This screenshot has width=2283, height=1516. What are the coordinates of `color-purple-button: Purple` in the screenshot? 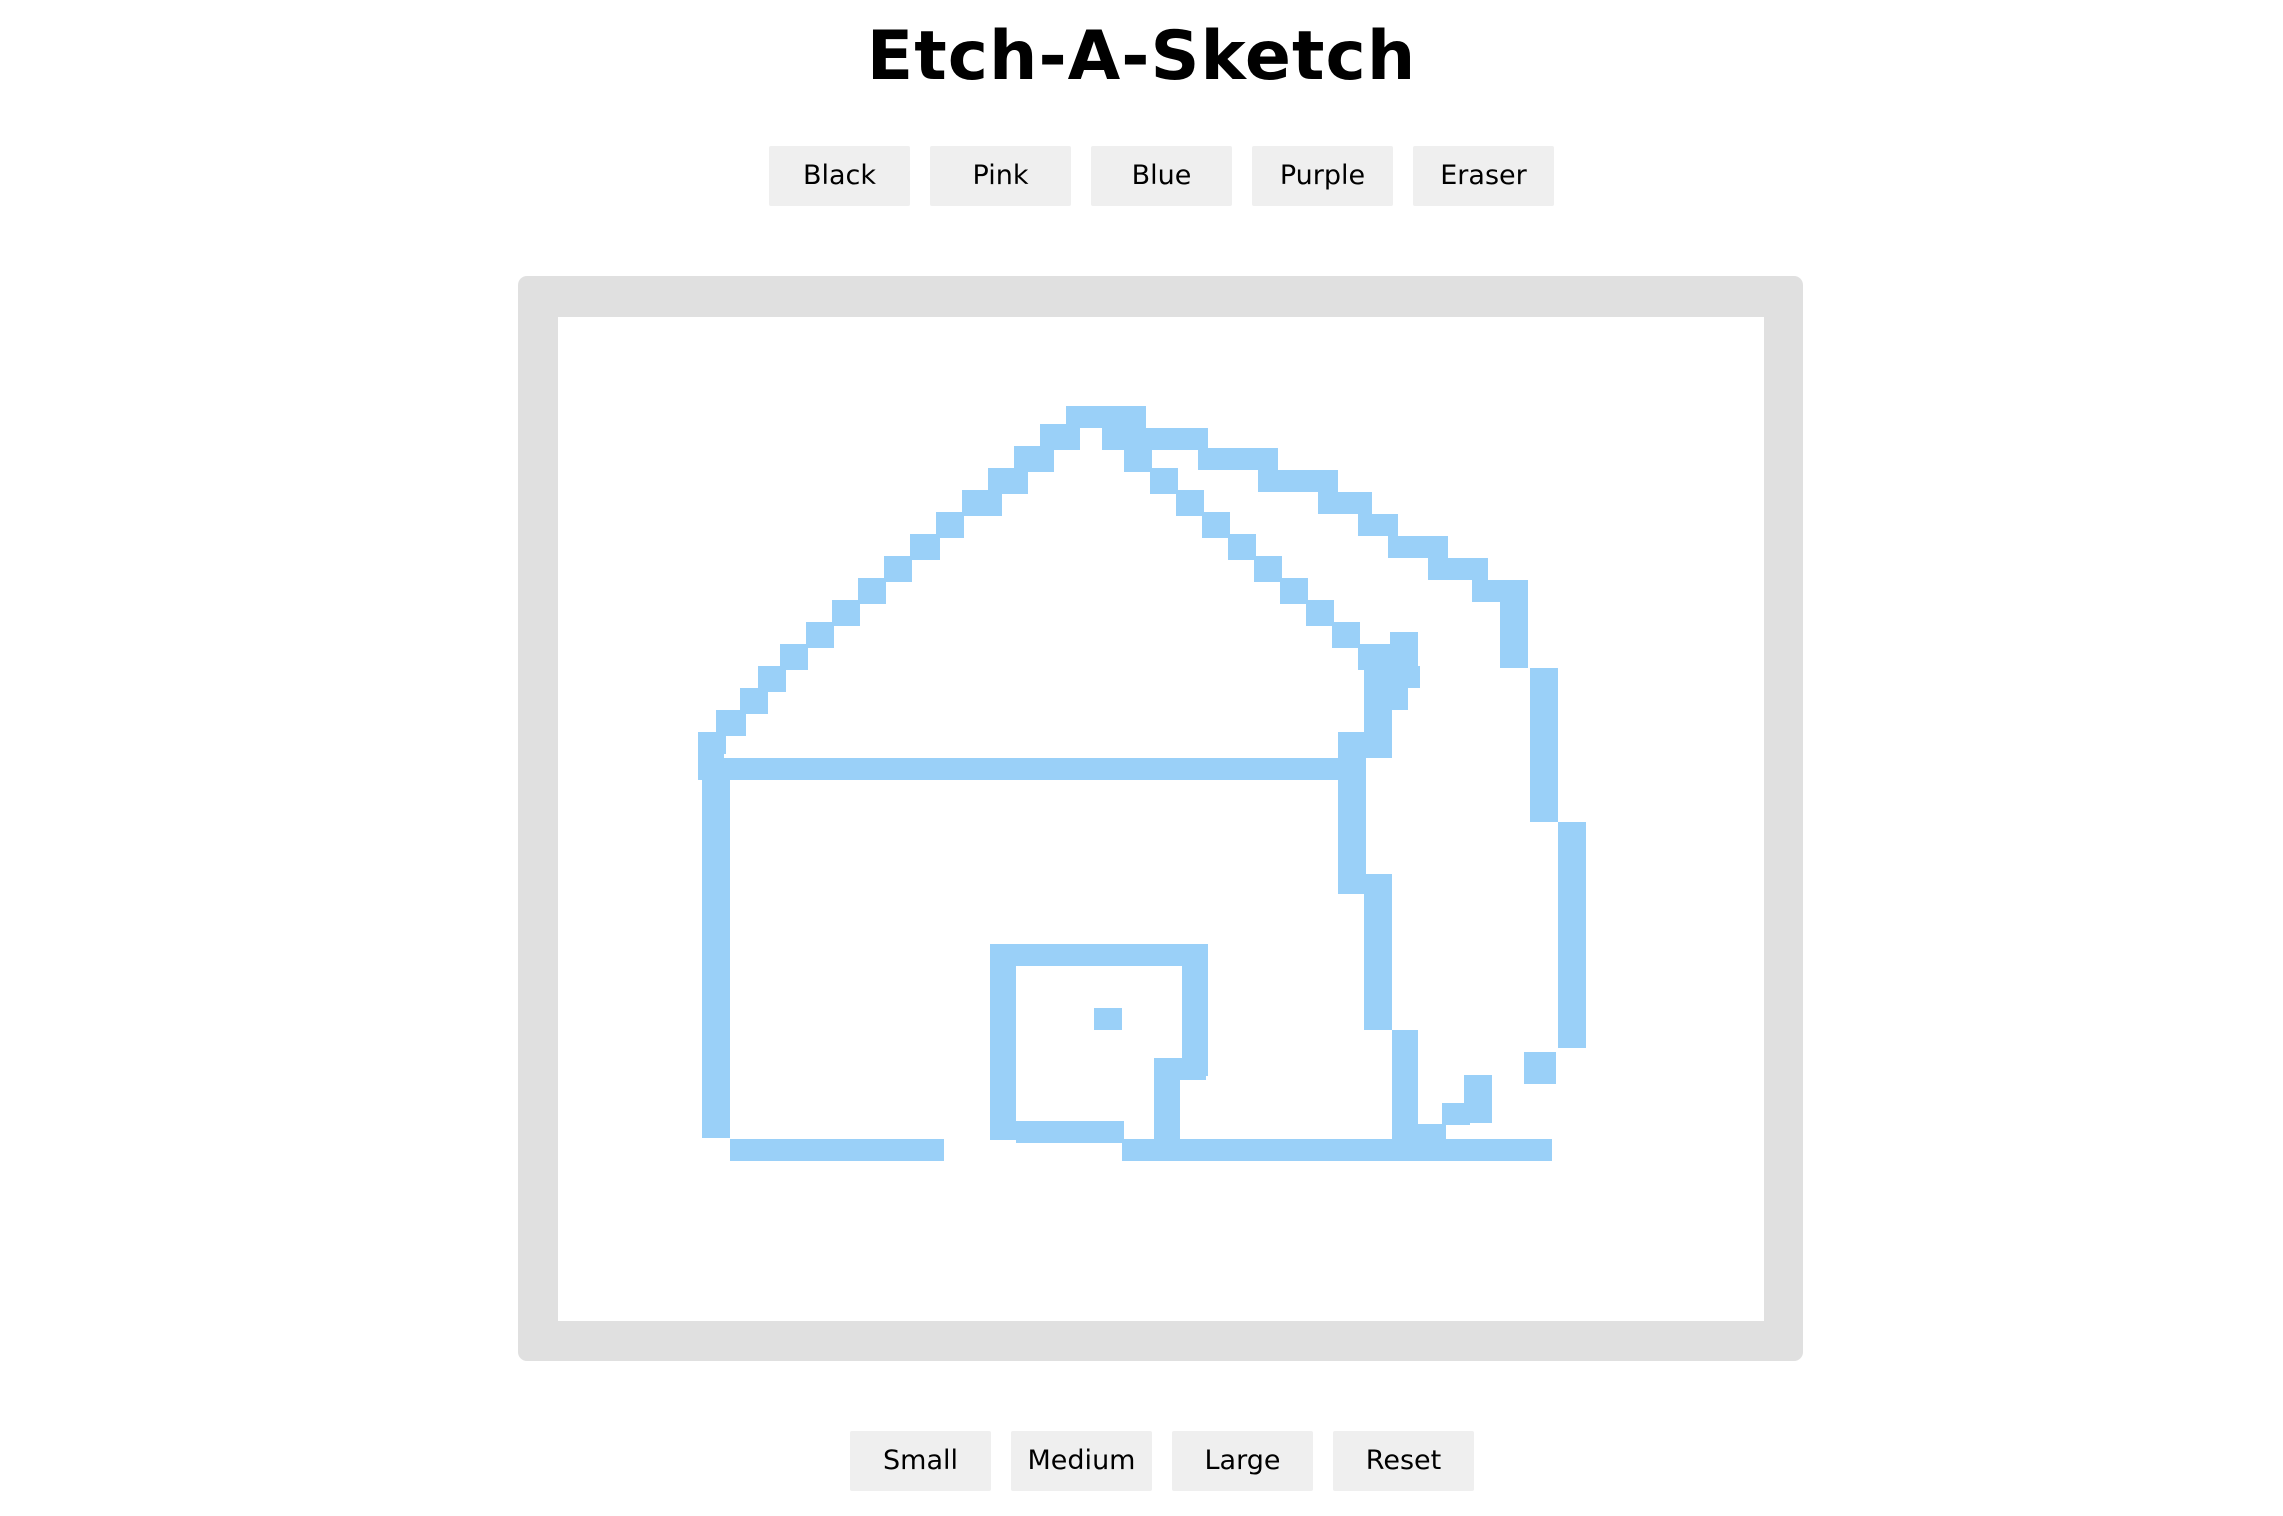 It's located at (1322, 176).